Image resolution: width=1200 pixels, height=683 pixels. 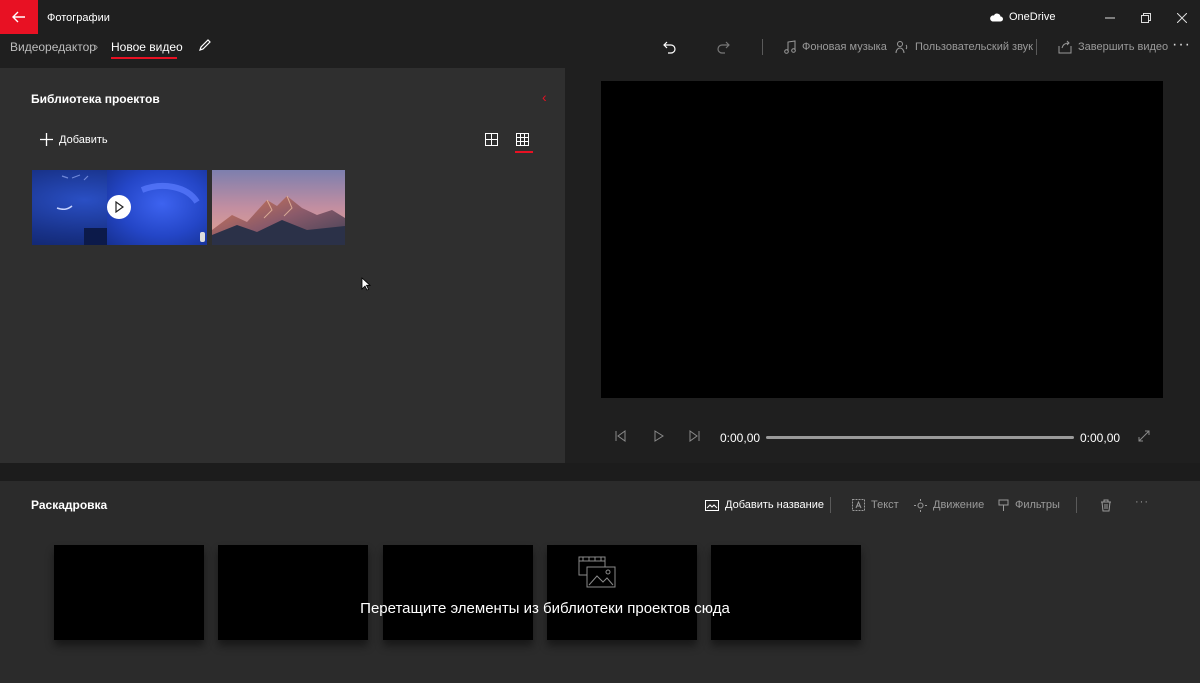 What do you see at coordinates (1037, 505) in the screenshot?
I see `filters-label: Фильтры` at bounding box center [1037, 505].